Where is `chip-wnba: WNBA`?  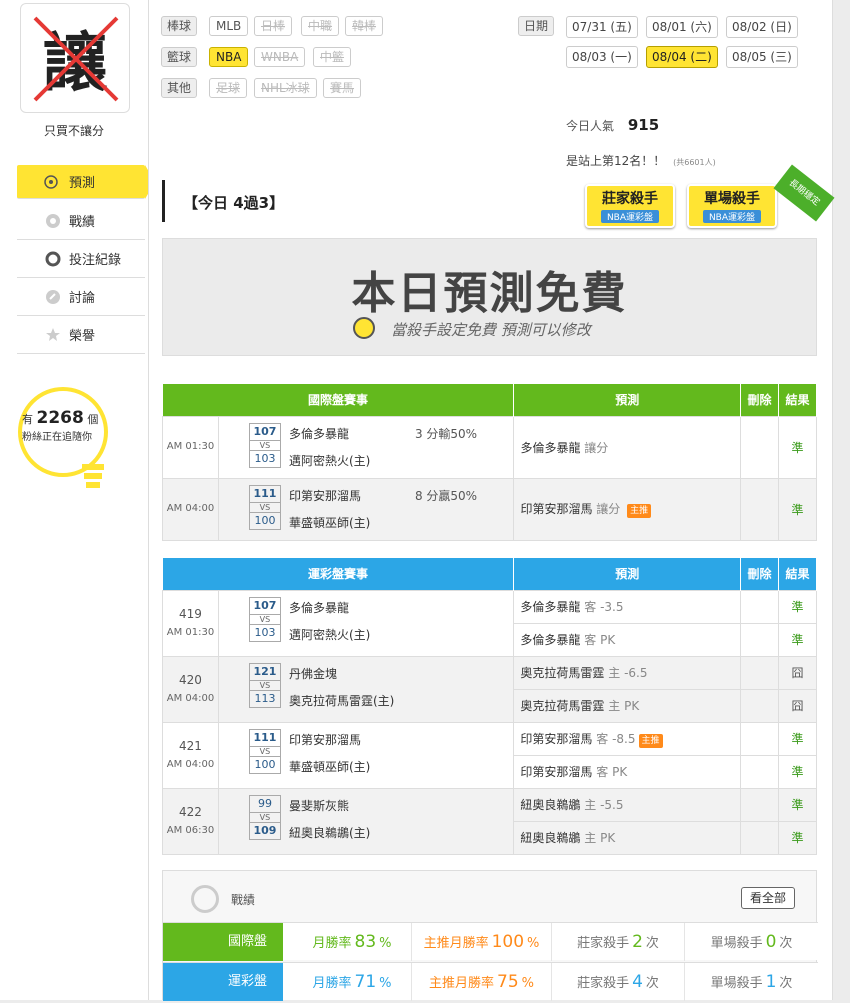 chip-wnba: WNBA is located at coordinates (280, 57).